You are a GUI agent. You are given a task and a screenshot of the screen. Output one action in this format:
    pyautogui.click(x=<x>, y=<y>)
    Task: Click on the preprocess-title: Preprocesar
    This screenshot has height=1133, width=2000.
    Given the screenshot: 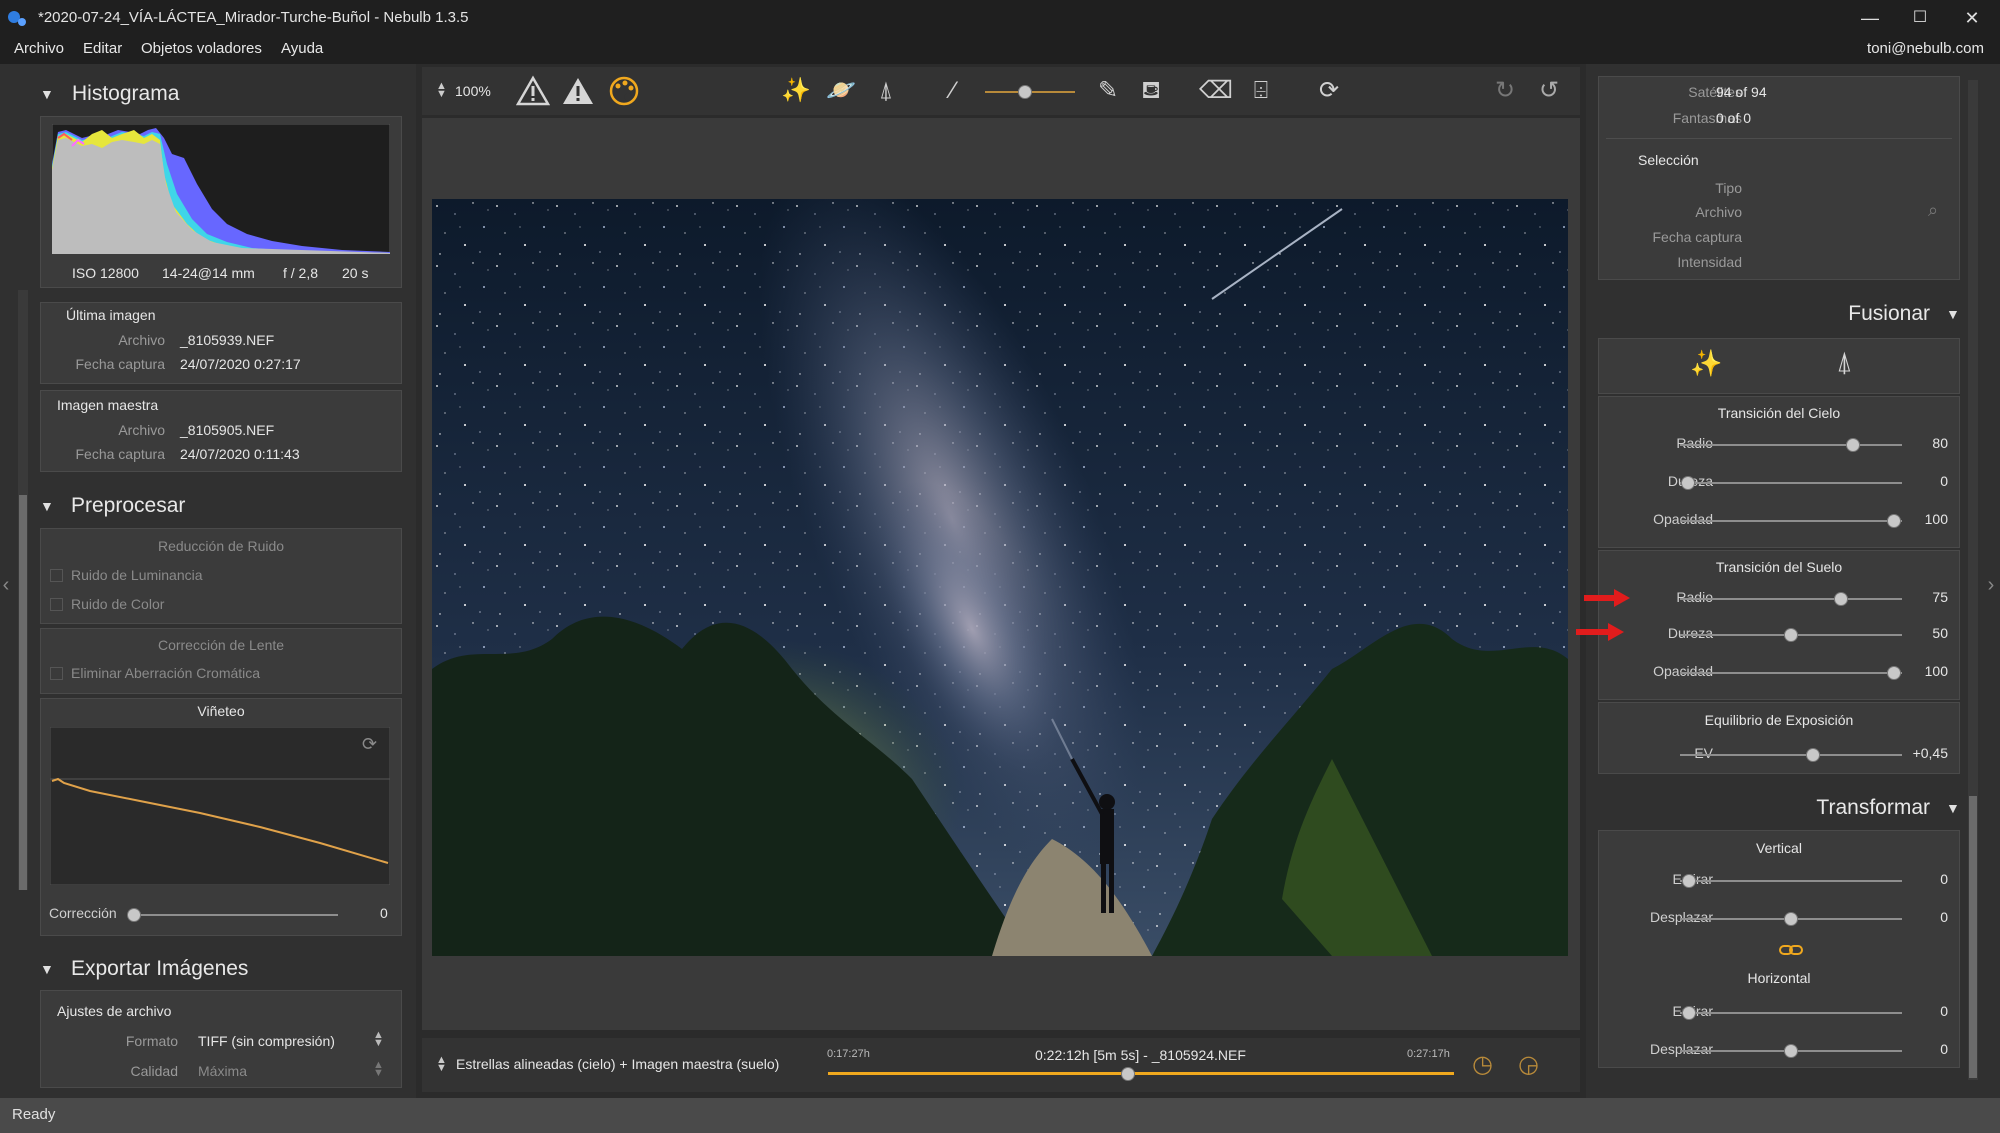 What is the action you would take?
    pyautogui.click(x=128, y=506)
    